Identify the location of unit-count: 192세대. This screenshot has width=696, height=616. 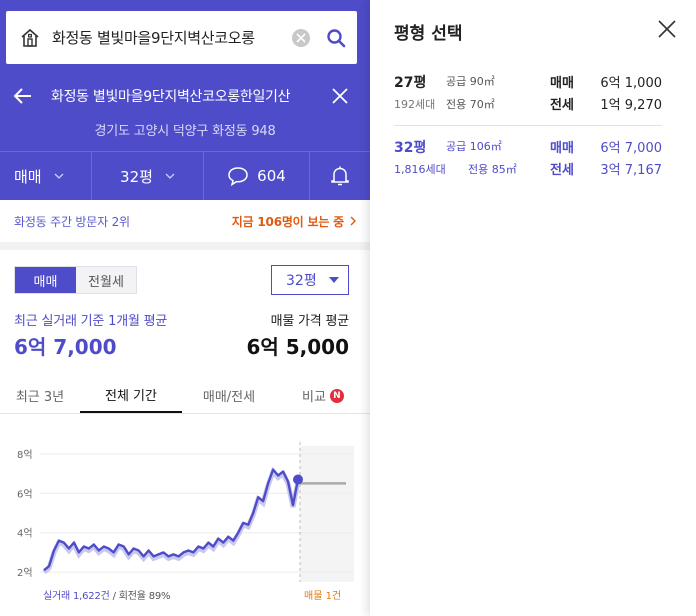
(415, 104).